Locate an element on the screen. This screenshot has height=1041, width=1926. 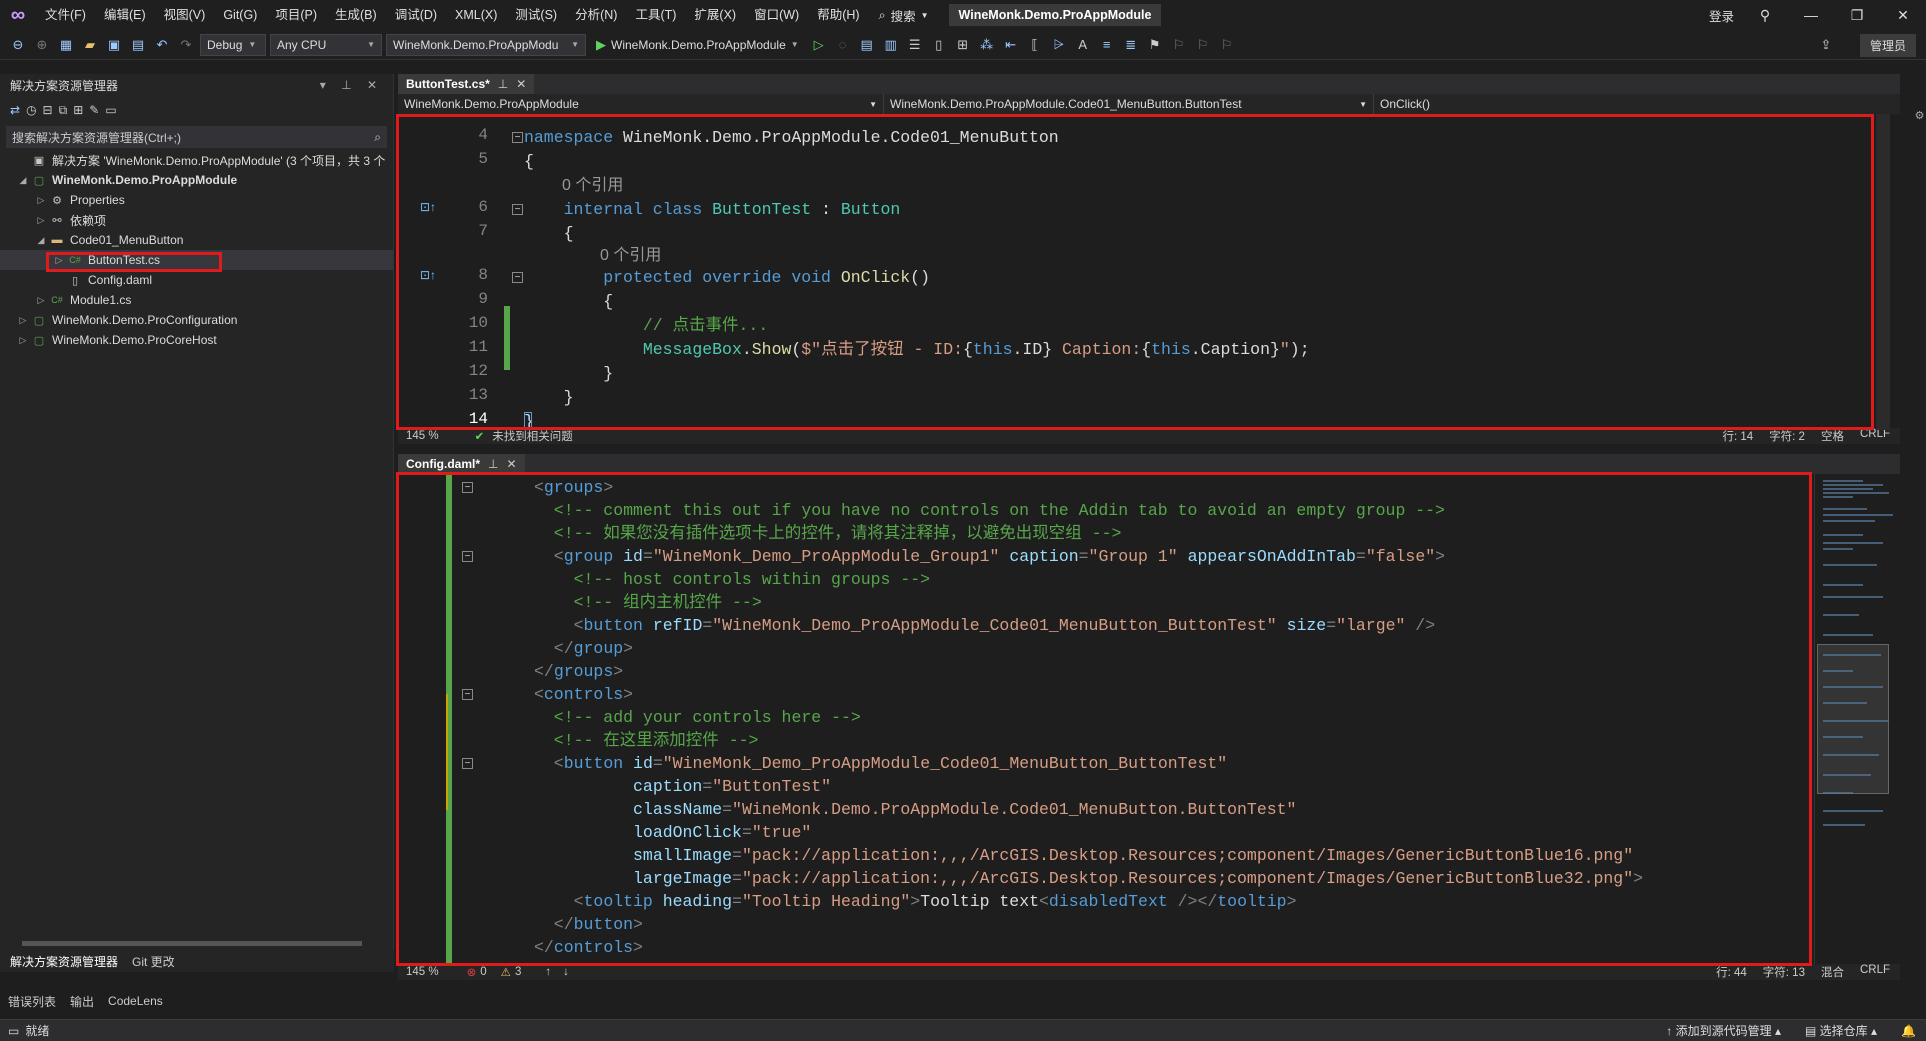
select-repo-button: ▤ 选择仓库 ▴ is located at coordinates (1841, 1030).